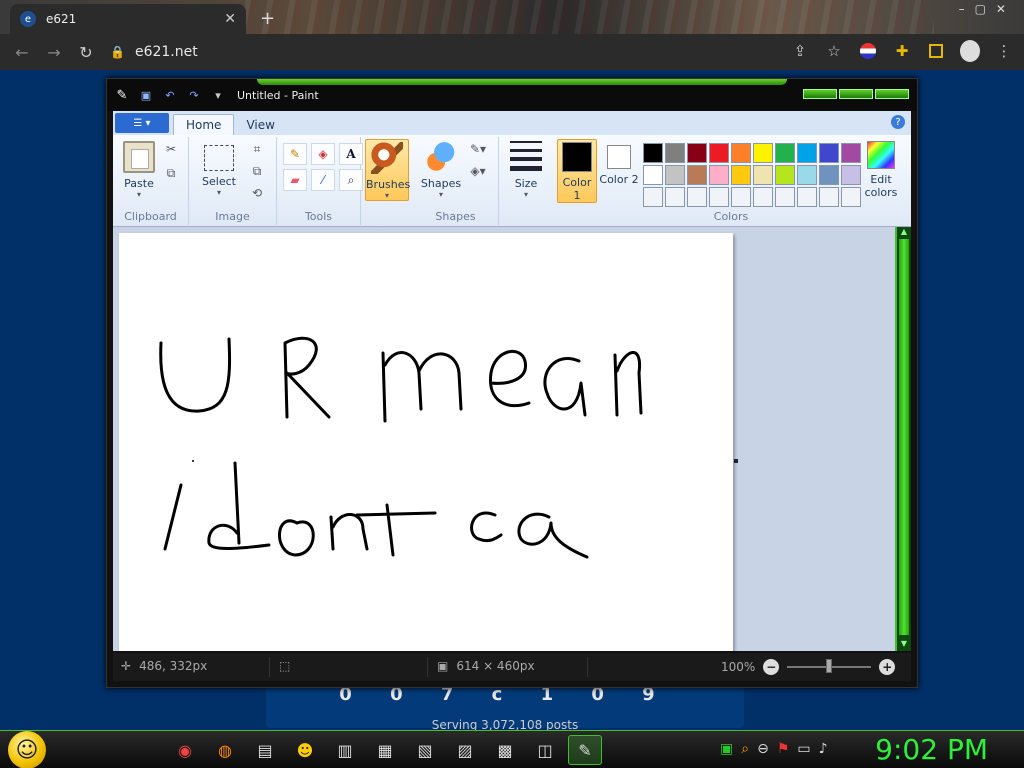 Image resolution: width=1024 pixels, height=768 pixels. Describe the element at coordinates (225, 750) in the screenshot. I see `firefox-icon: ◍` at that location.